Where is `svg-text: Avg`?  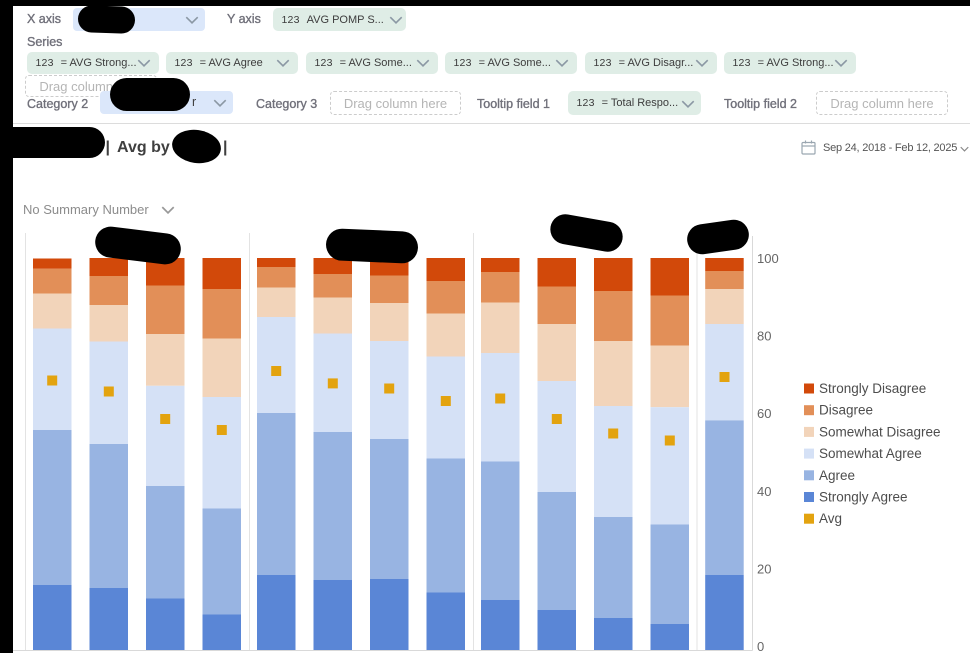 svg-text: Avg is located at coordinates (830, 518).